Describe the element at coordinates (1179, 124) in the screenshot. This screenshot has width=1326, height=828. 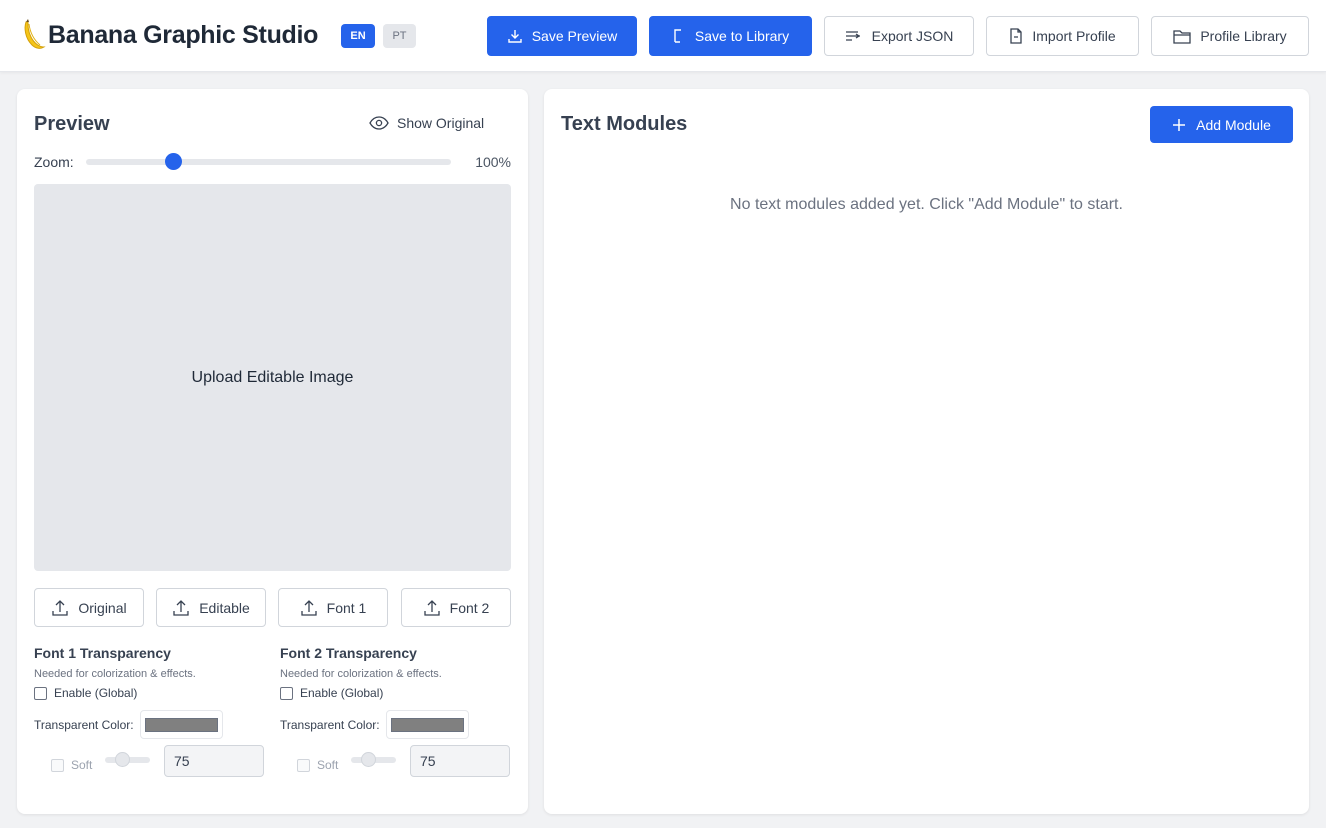
I see `plus-icon` at that location.